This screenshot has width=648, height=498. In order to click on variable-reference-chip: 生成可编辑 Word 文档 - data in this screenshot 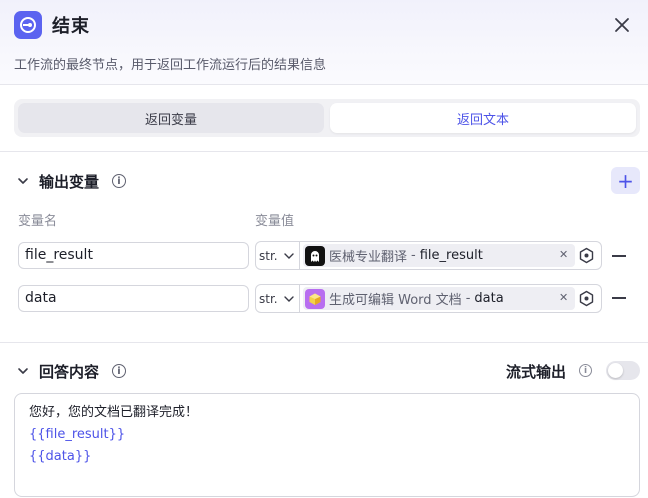, I will do `click(439, 298)`.